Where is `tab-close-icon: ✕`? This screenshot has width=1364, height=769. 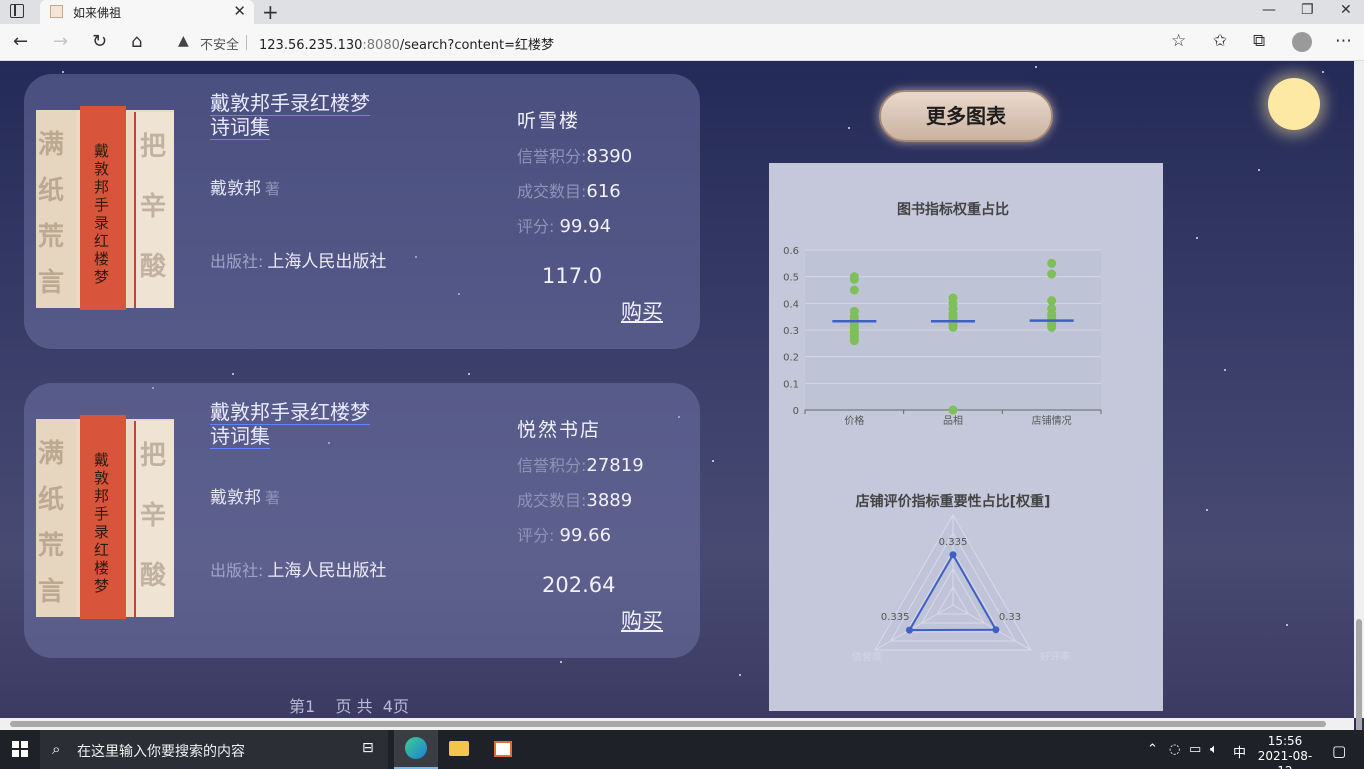
tab-close-icon: ✕ is located at coordinates (239, 11).